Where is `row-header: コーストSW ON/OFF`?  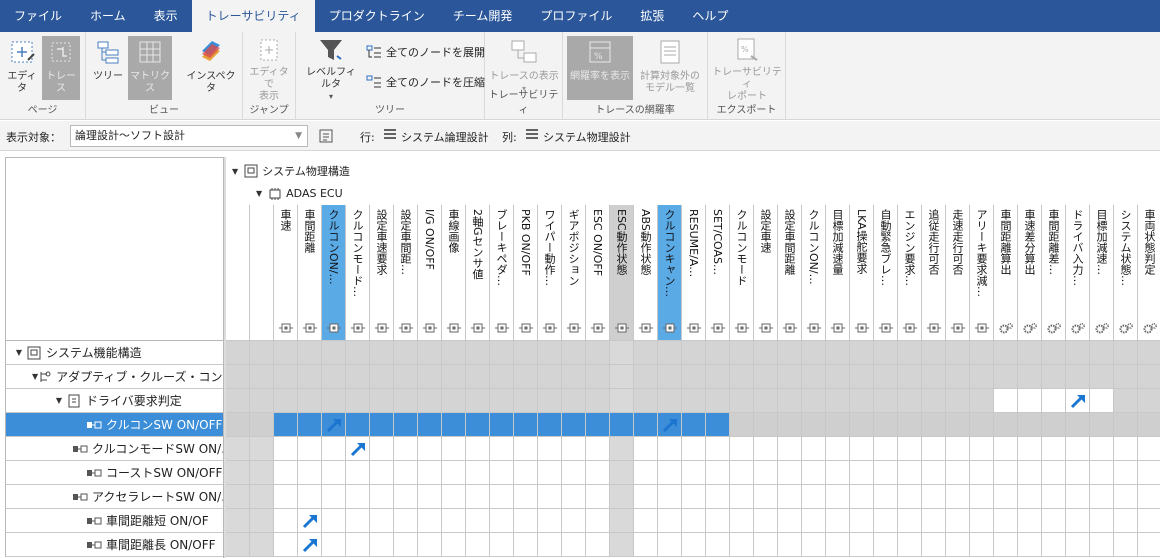
row-header: コーストSW ON/OFF is located at coordinates (114, 473).